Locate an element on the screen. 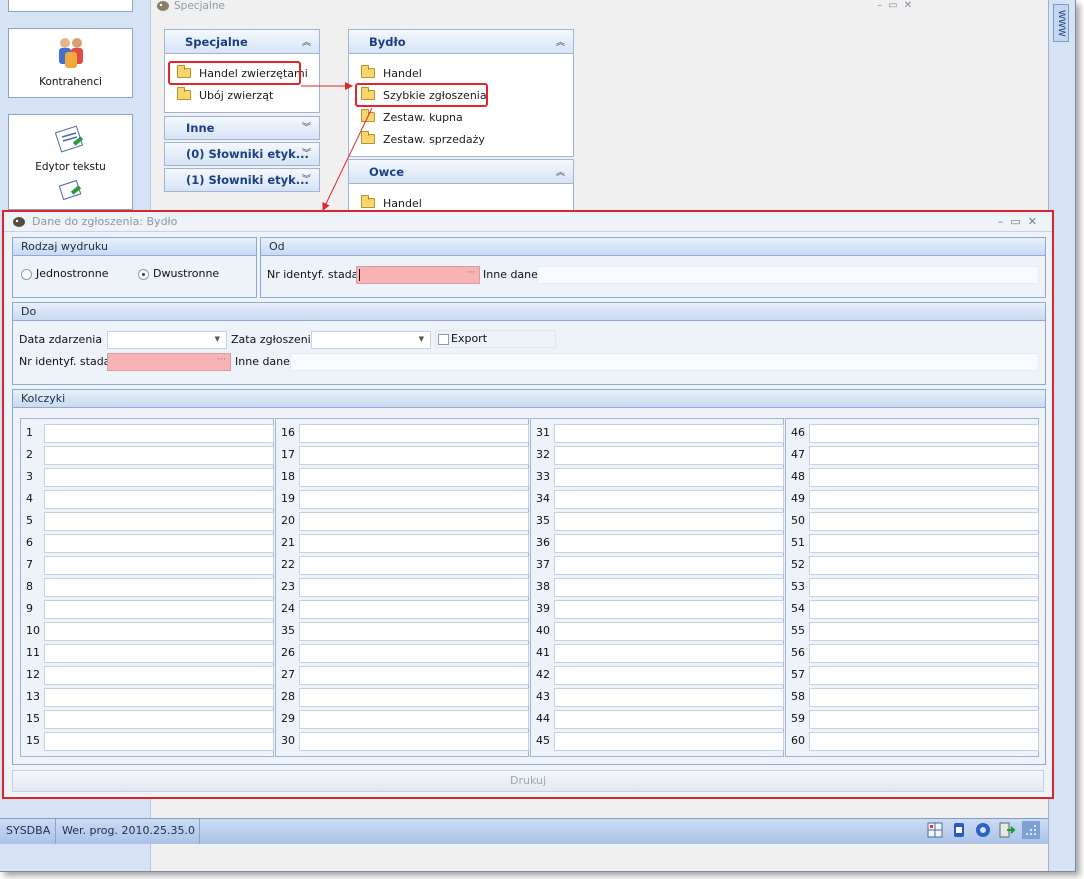  edytor-tekstu-button: Edytor tekstu is located at coordinates (70, 162).